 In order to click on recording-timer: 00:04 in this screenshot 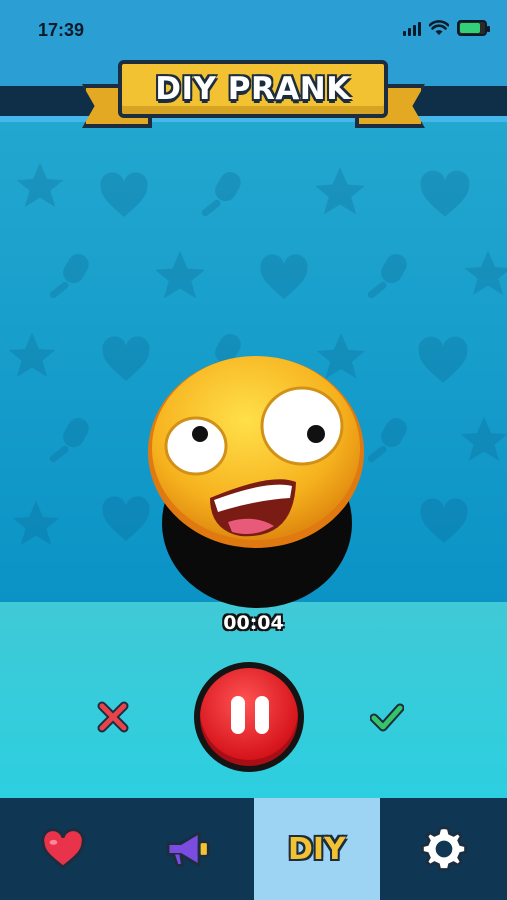, I will do `click(253, 623)`.